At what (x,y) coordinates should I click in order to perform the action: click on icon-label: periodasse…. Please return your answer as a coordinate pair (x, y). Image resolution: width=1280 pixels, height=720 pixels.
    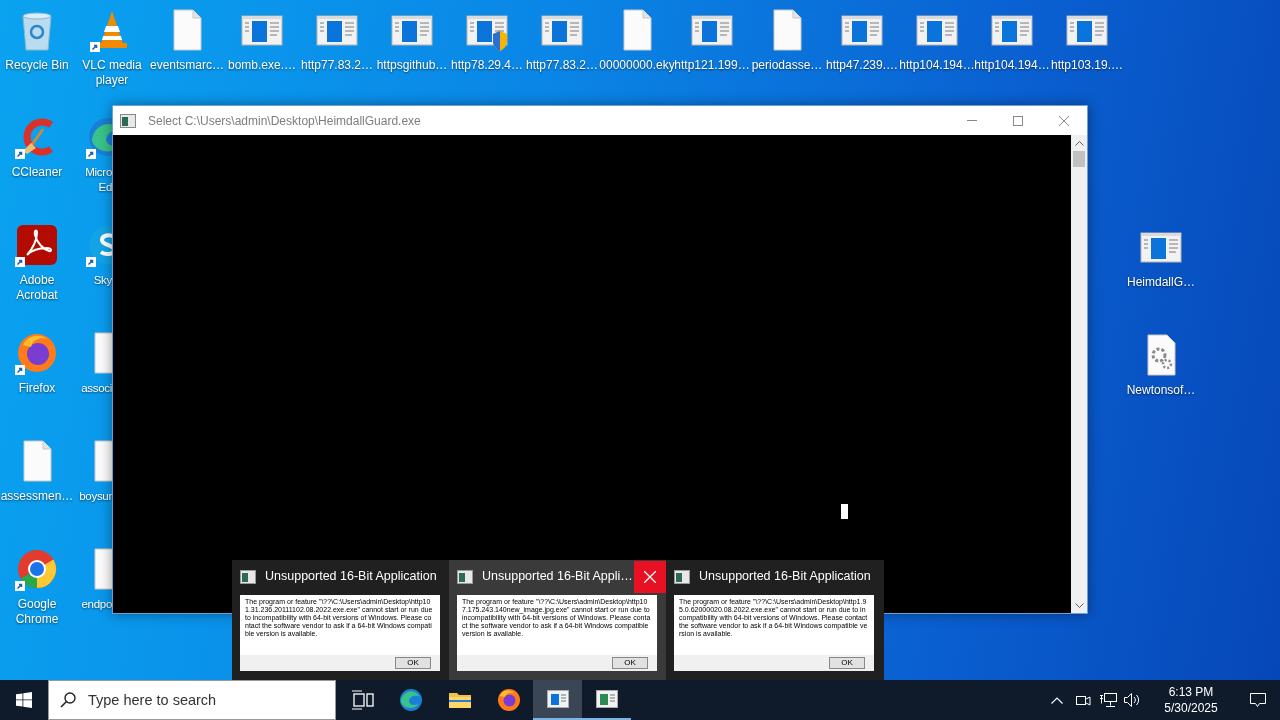
    Looking at the image, I should click on (787, 65).